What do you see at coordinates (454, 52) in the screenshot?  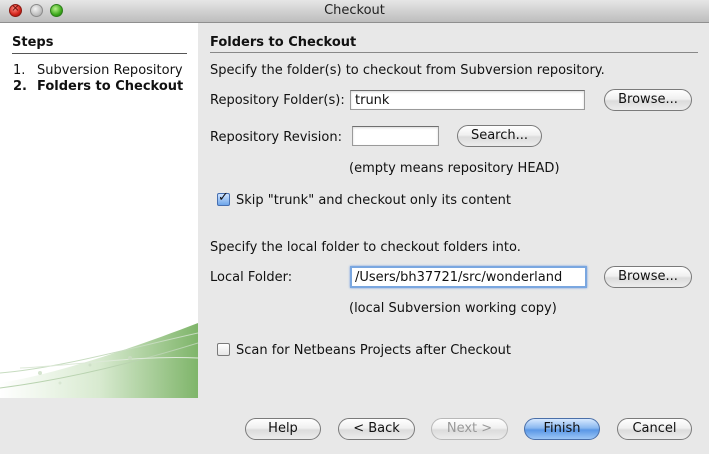 I see `panel-divider` at bounding box center [454, 52].